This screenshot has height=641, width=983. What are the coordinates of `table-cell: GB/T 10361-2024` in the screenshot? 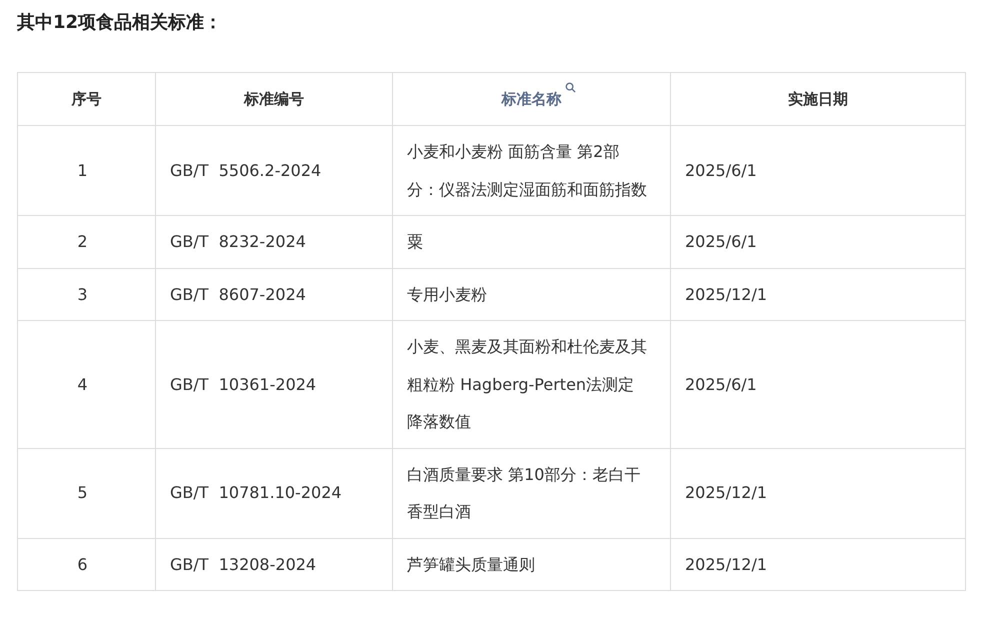 It's located at (243, 384).